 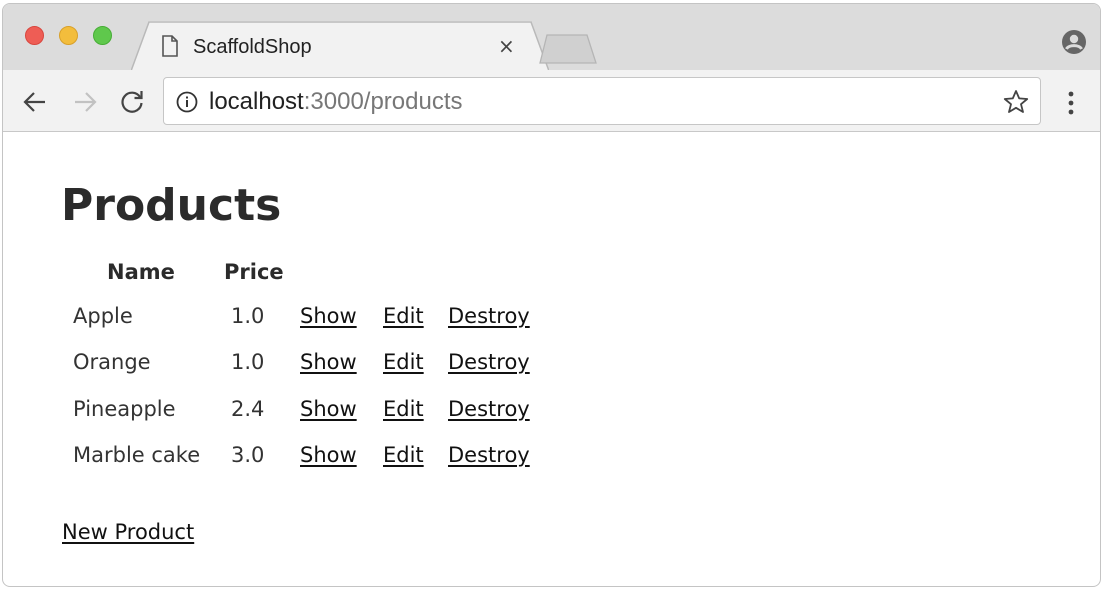 I want to click on new-product-link: New Product, so click(x=128, y=532).